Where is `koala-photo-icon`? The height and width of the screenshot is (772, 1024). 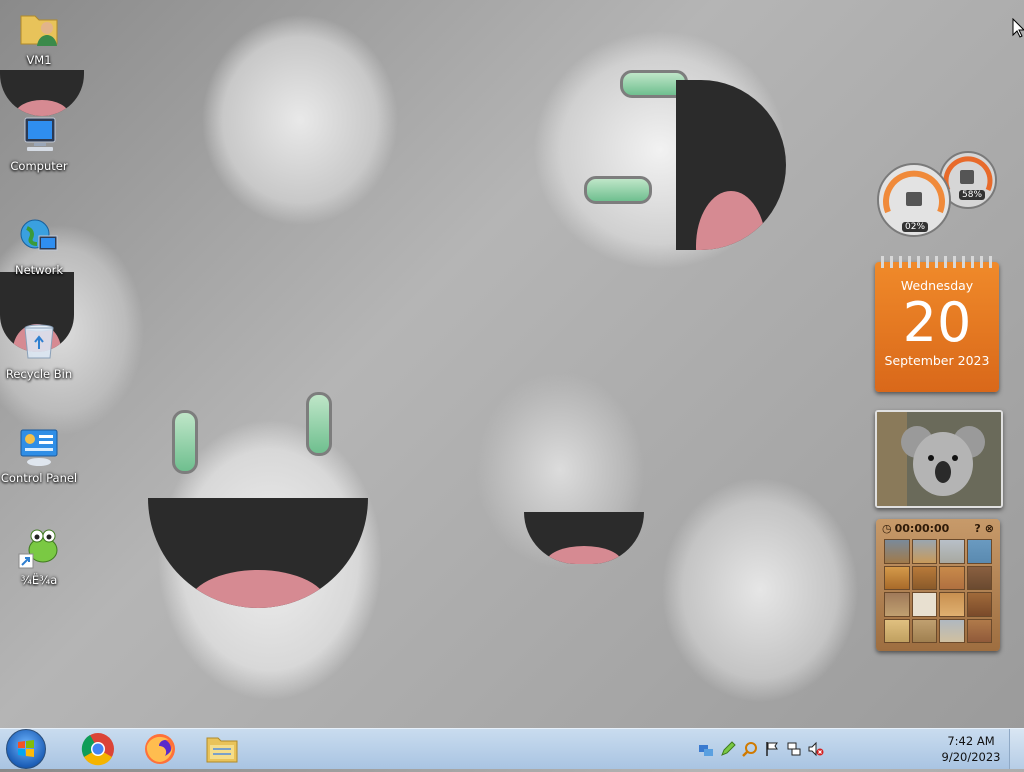 koala-photo-icon is located at coordinates (939, 459).